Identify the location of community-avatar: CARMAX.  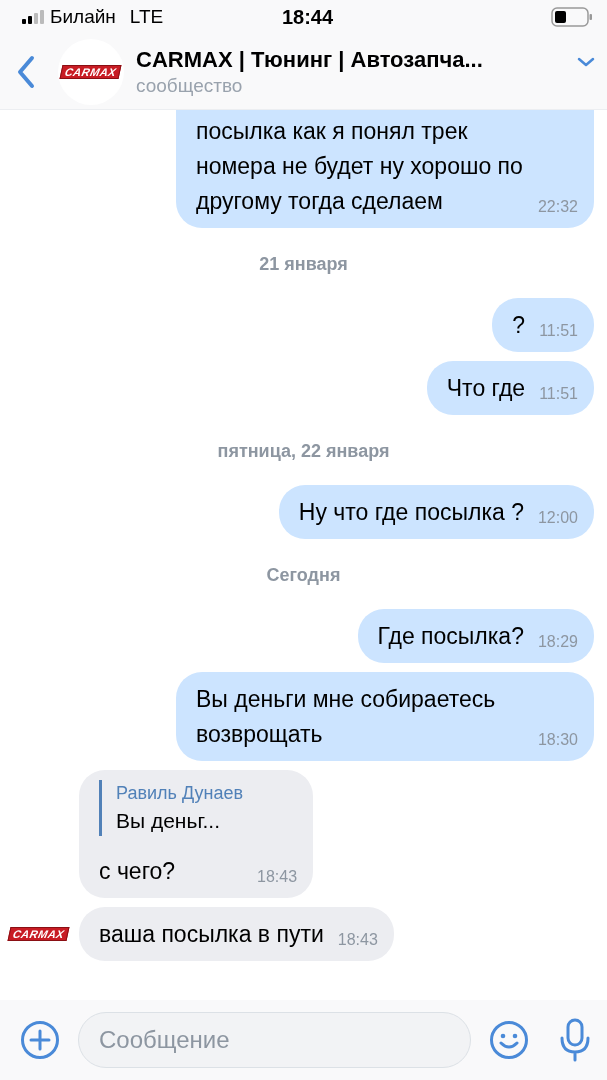
(91, 71).